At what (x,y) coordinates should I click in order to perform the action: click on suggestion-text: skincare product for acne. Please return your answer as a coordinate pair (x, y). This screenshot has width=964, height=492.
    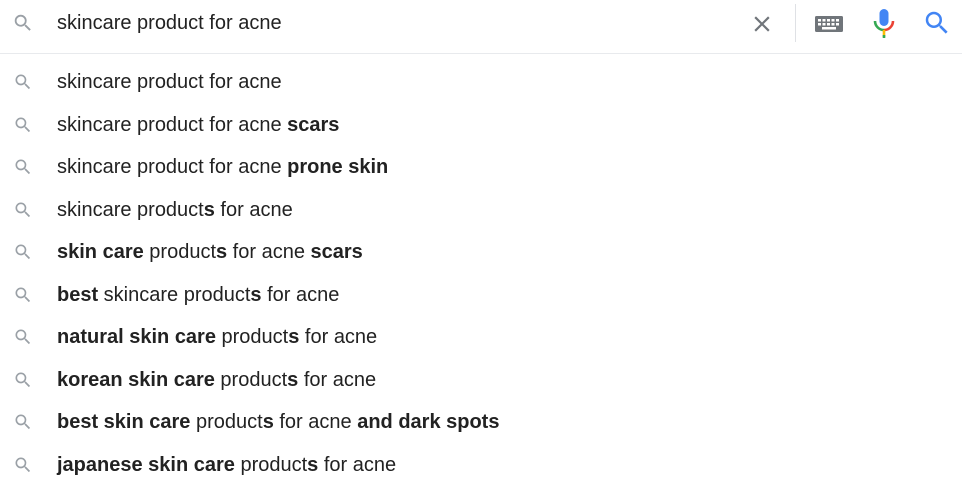
    Looking at the image, I should click on (169, 82).